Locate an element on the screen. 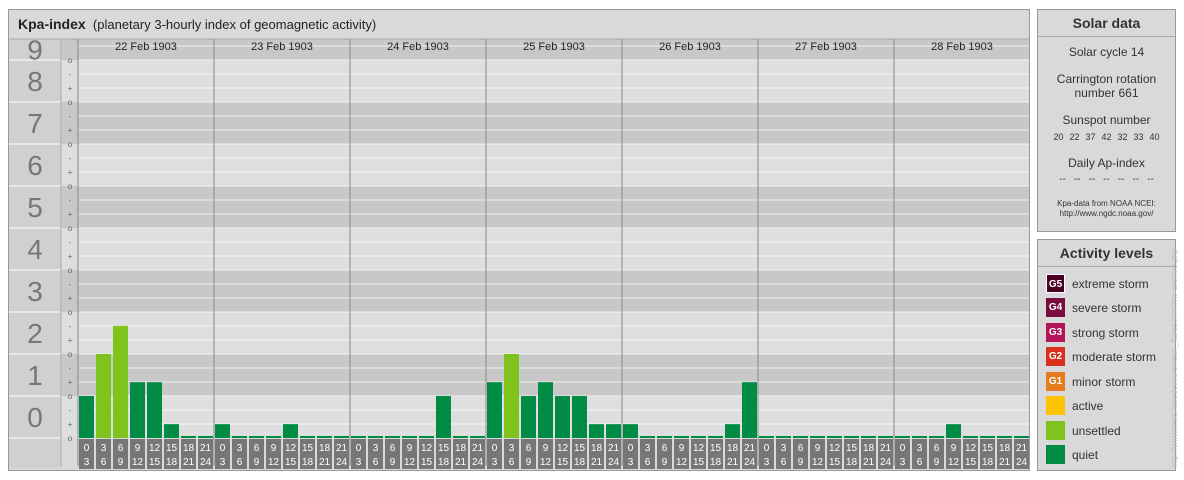 The height and width of the screenshot is (480, 1184). level-g2: G2 moderate storm is located at coordinates (1101, 356).